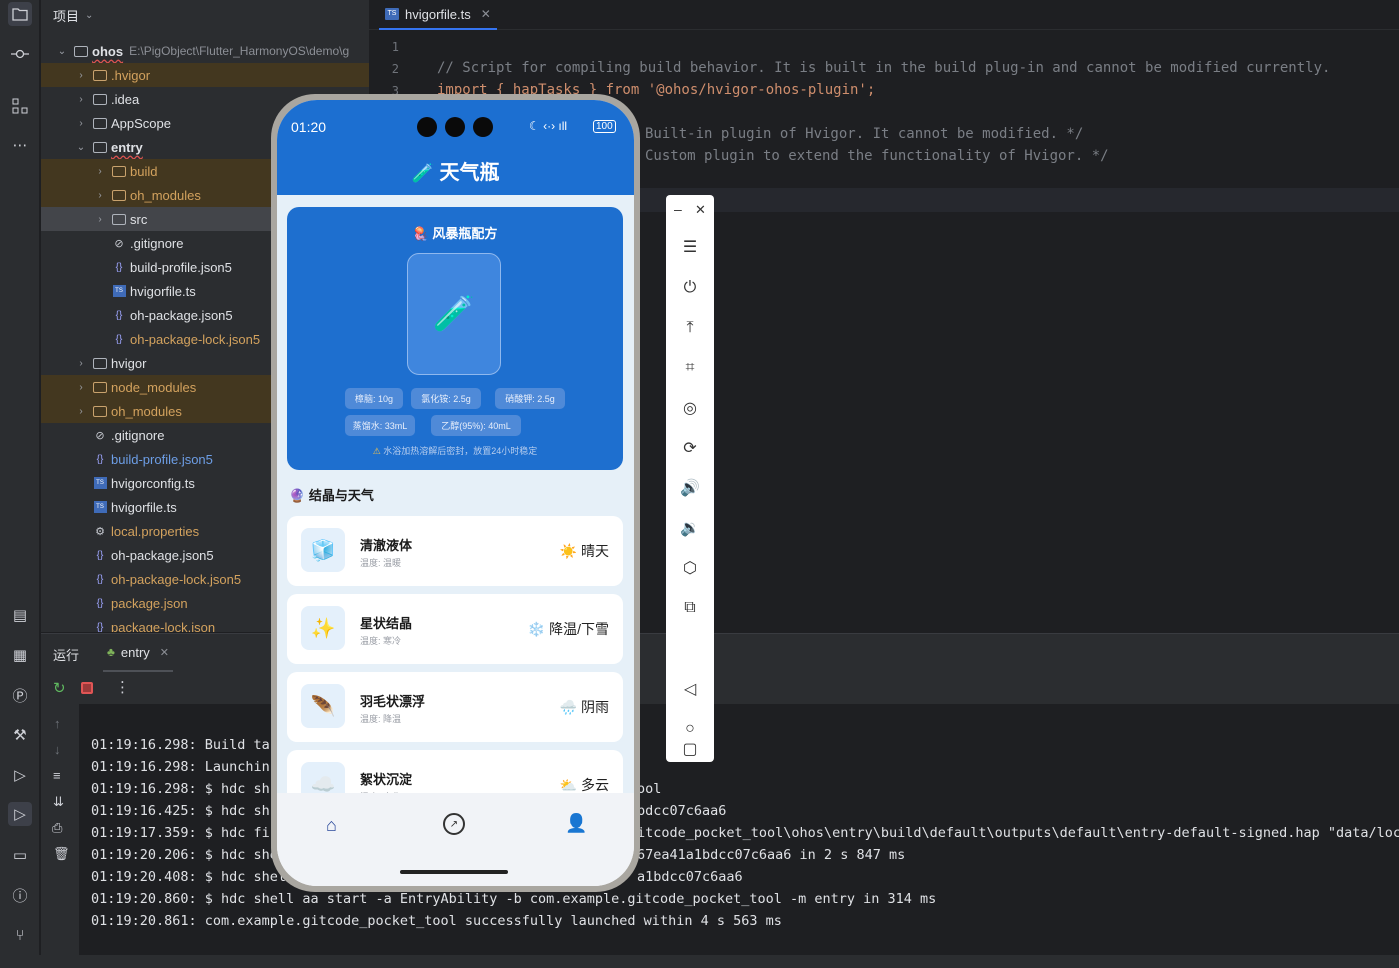  I want to click on tree-item-label: .hvigor, so click(131, 75).